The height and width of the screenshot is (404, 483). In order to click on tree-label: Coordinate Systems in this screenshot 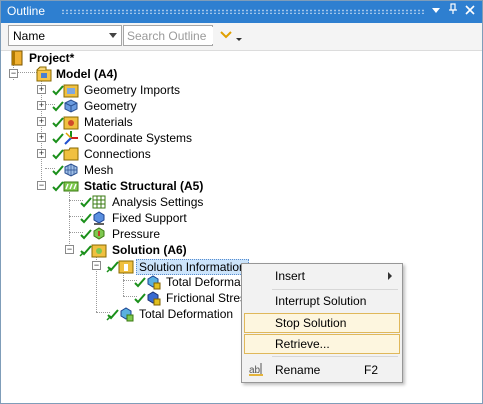, I will do `click(138, 138)`.